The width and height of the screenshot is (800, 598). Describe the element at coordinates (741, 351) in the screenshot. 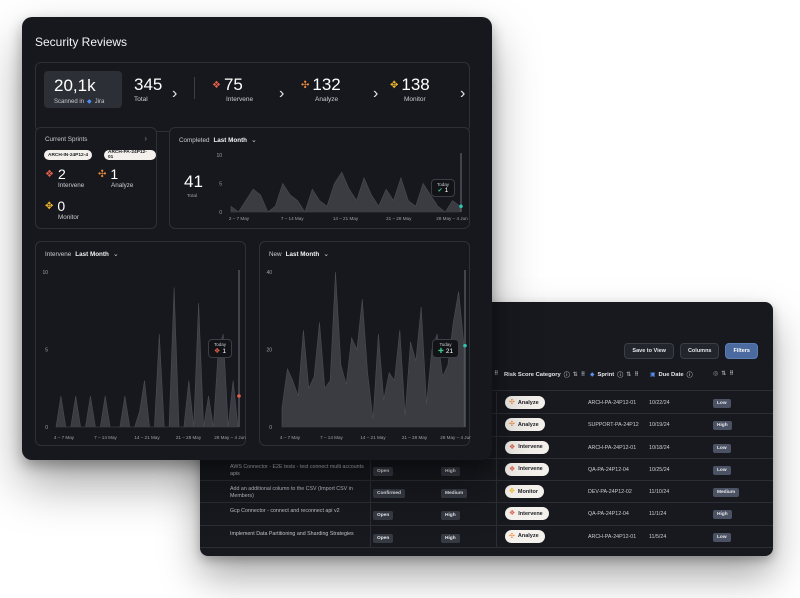

I see `filters-button: Filters` at that location.